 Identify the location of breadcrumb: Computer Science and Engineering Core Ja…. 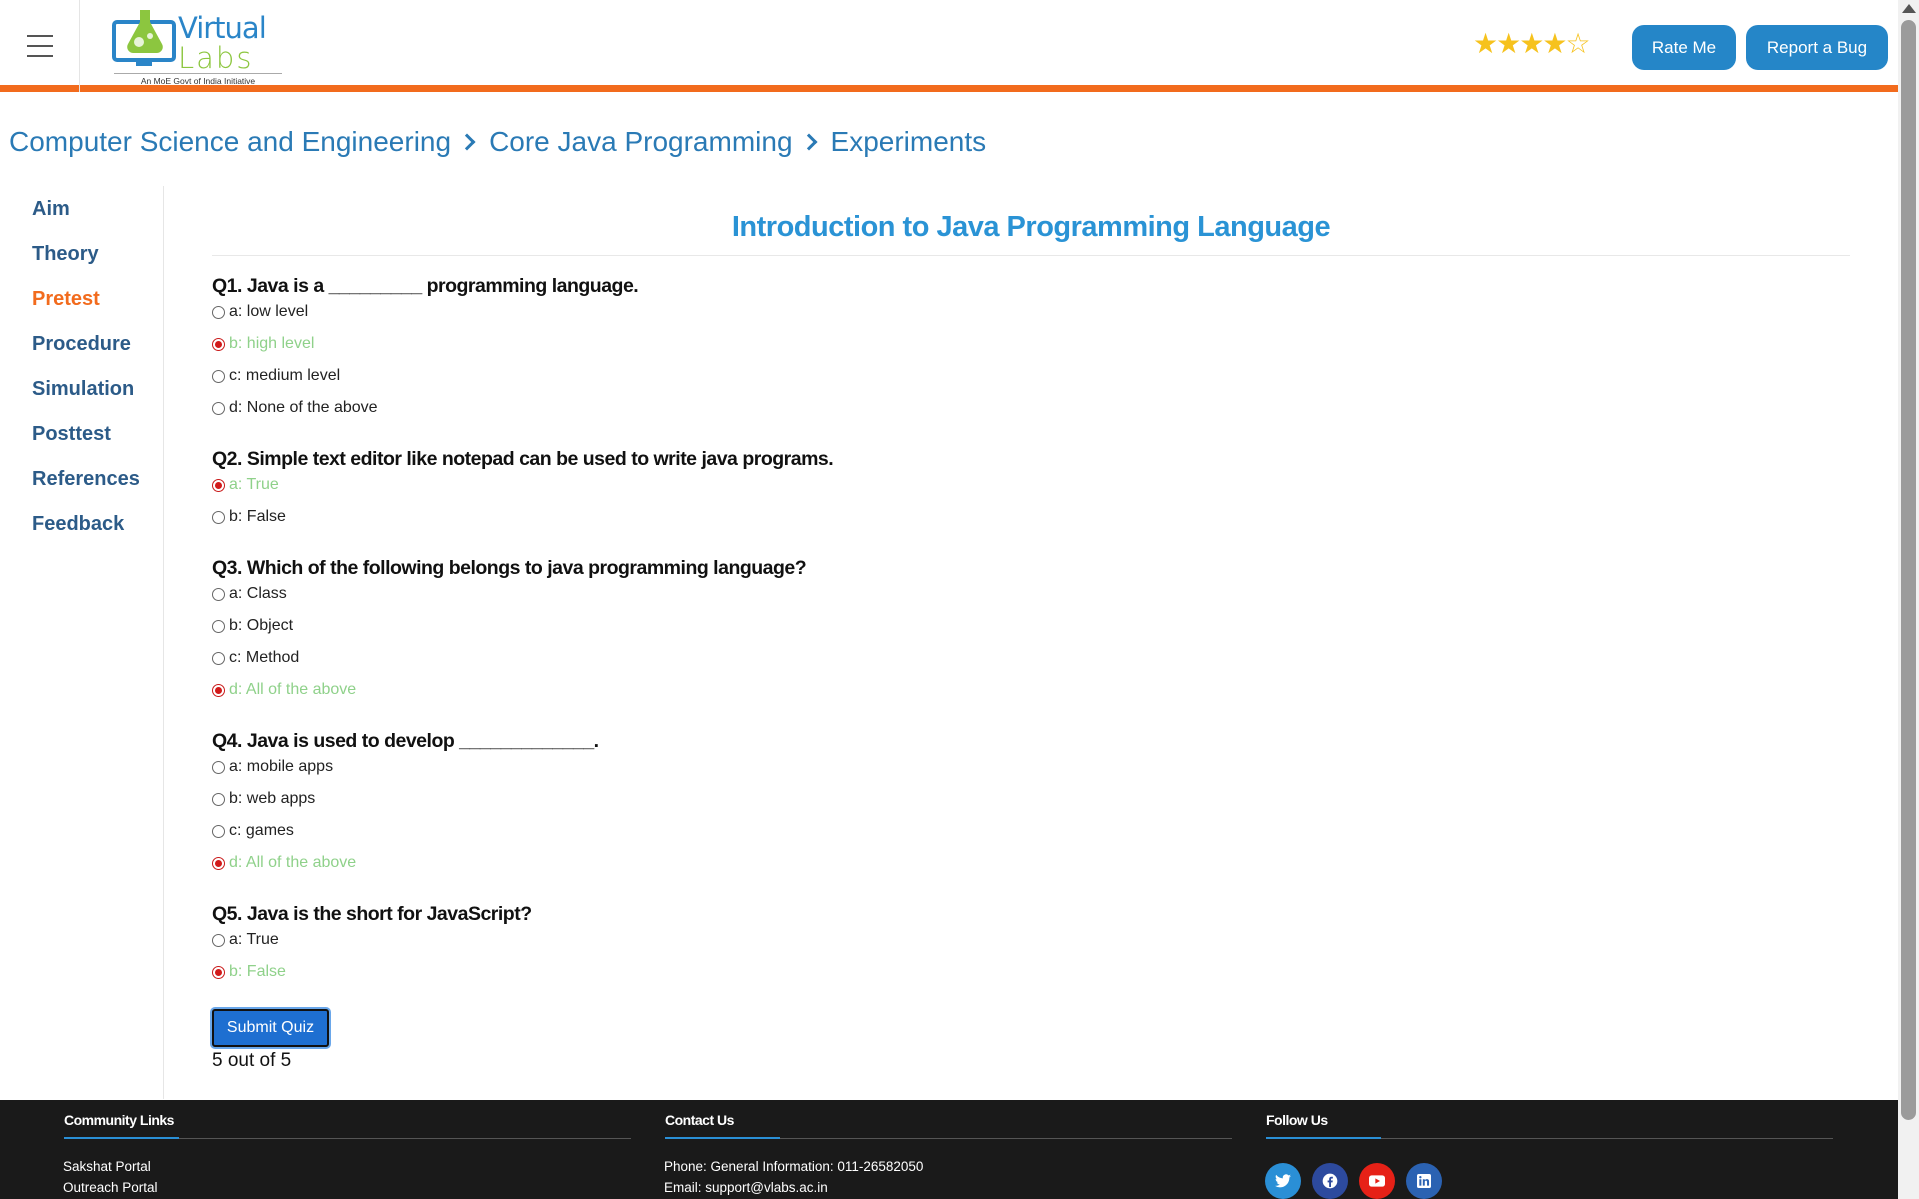
(497, 142).